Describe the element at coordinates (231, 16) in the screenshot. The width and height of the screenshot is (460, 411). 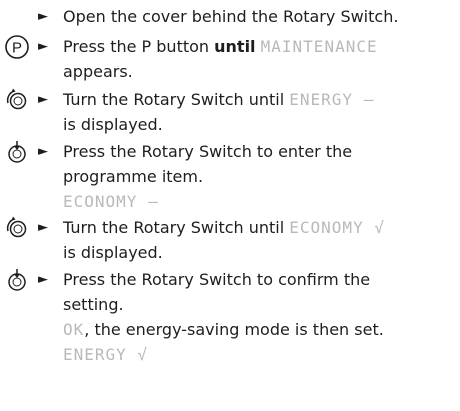
I see `step-text: Open the cover behind the Rotary Switch.` at that location.